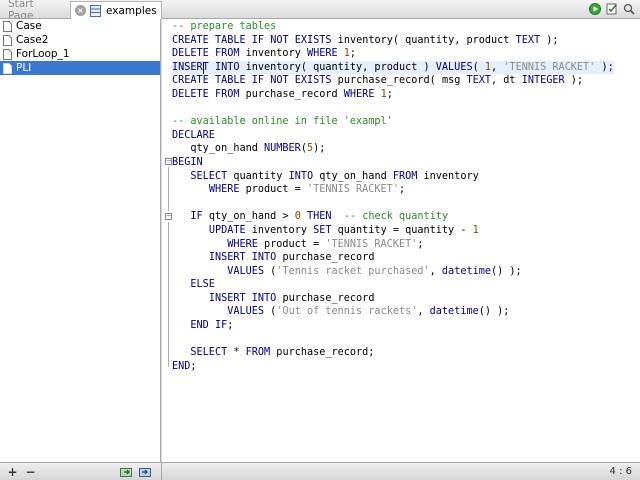  I want to click on close-tab-icon: ×, so click(80, 10).